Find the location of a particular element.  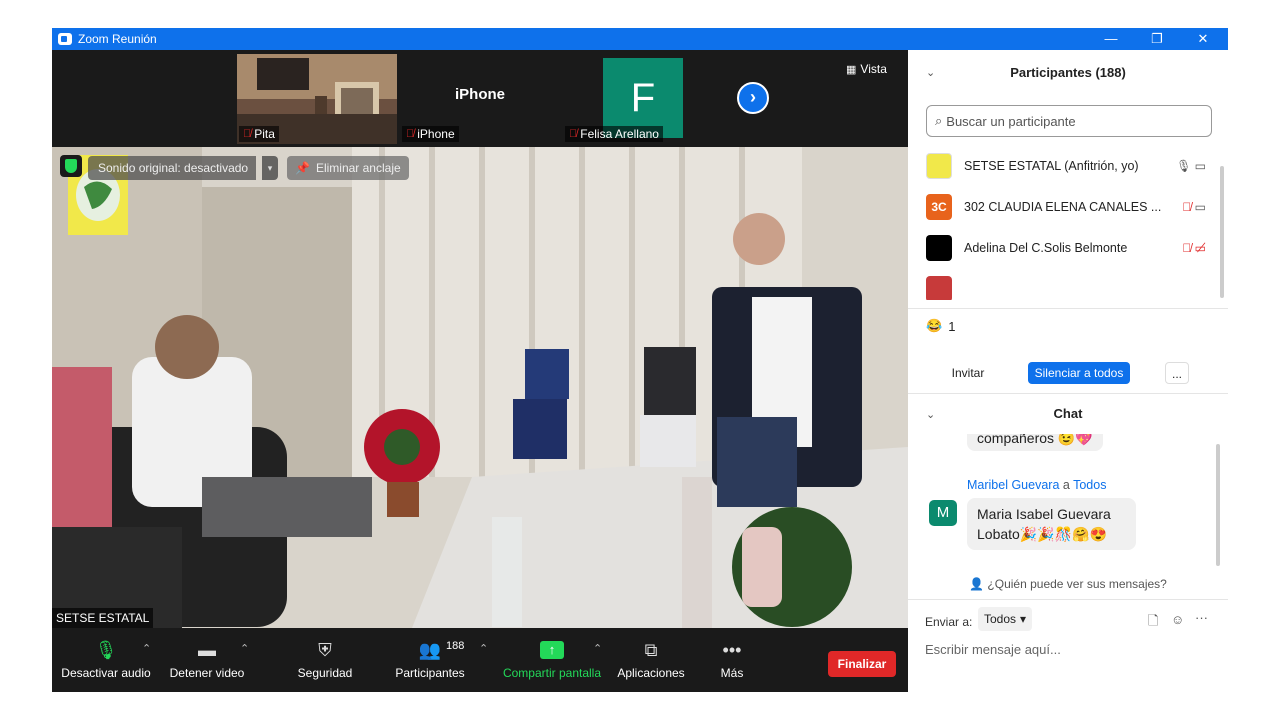

participant-name: iPhone is located at coordinates (436, 134).